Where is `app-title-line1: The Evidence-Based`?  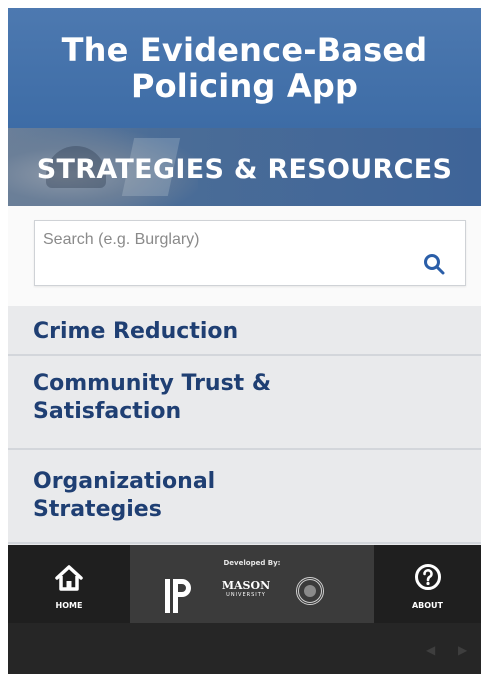
app-title-line1: The Evidence-Based is located at coordinates (244, 50).